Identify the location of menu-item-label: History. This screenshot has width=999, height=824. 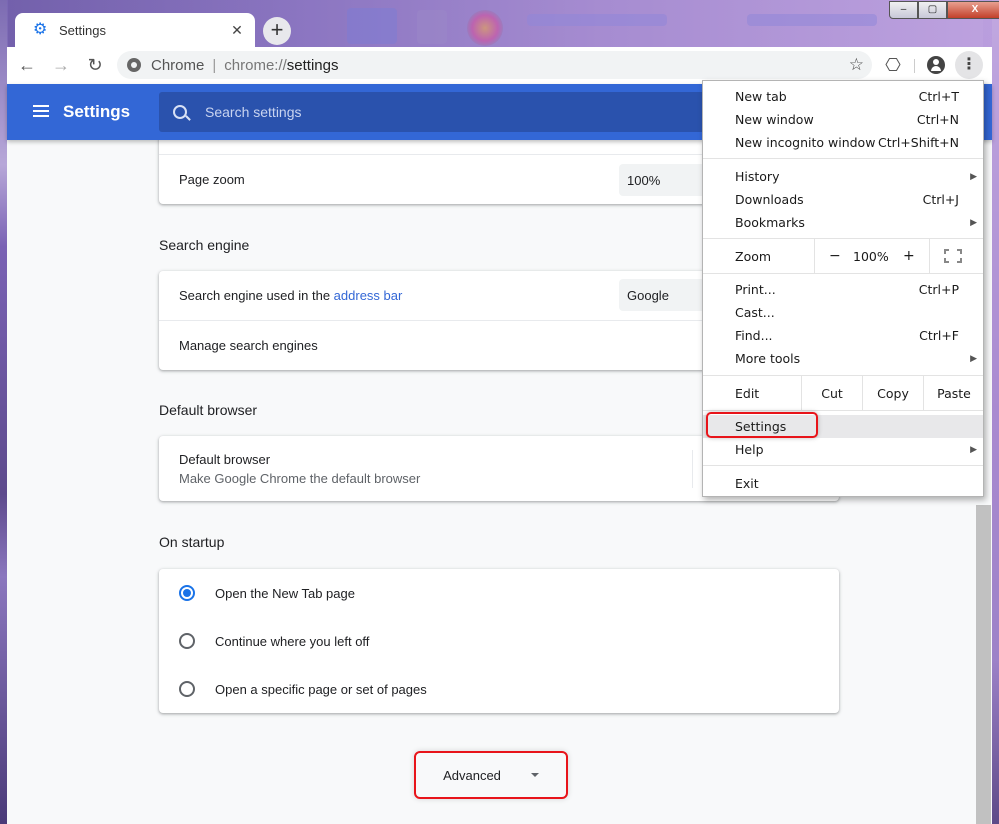
(757, 176).